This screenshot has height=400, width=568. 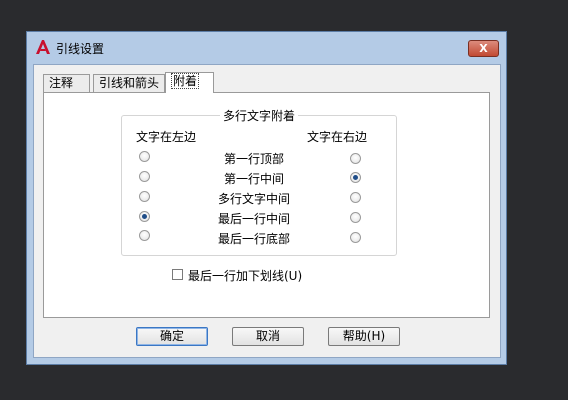 What do you see at coordinates (355, 197) in the screenshot?
I see `radio-right-mtext-middle` at bounding box center [355, 197].